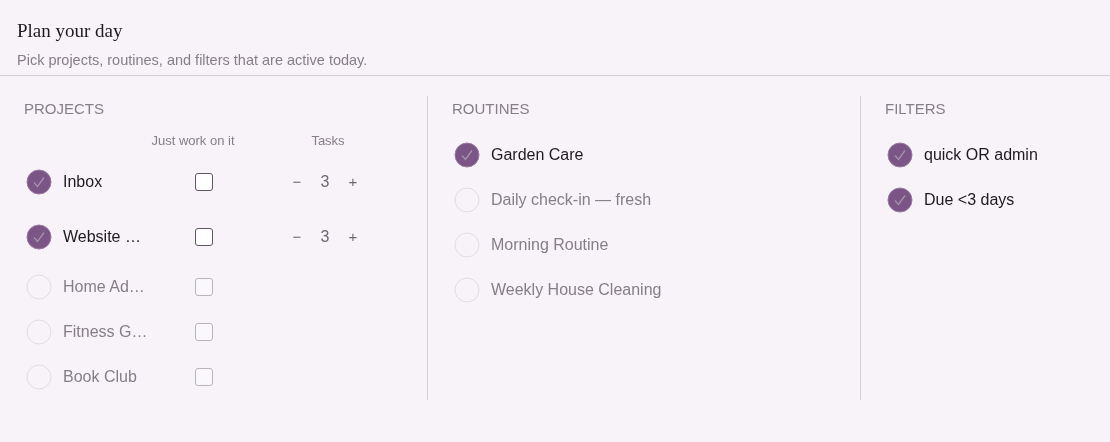 The image size is (1110, 442). I want to click on item-label: quick OR admin, so click(981, 154).